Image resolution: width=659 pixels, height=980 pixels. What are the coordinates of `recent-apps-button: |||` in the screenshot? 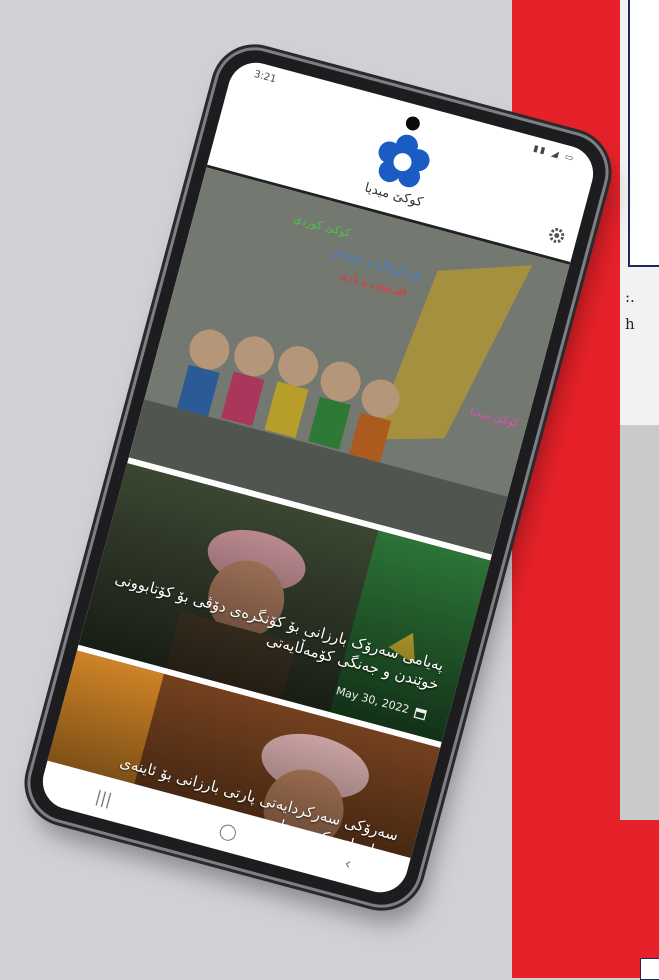 It's located at (104, 797).